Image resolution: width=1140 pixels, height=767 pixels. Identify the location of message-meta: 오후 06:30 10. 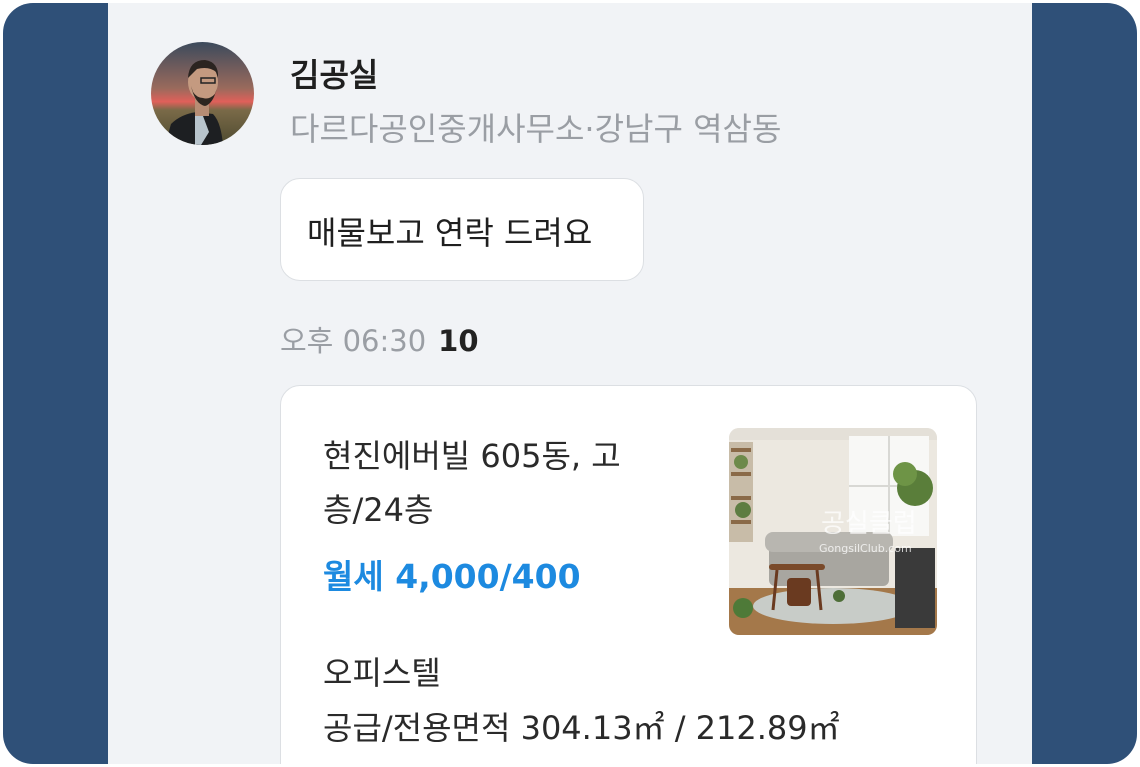
(379, 339).